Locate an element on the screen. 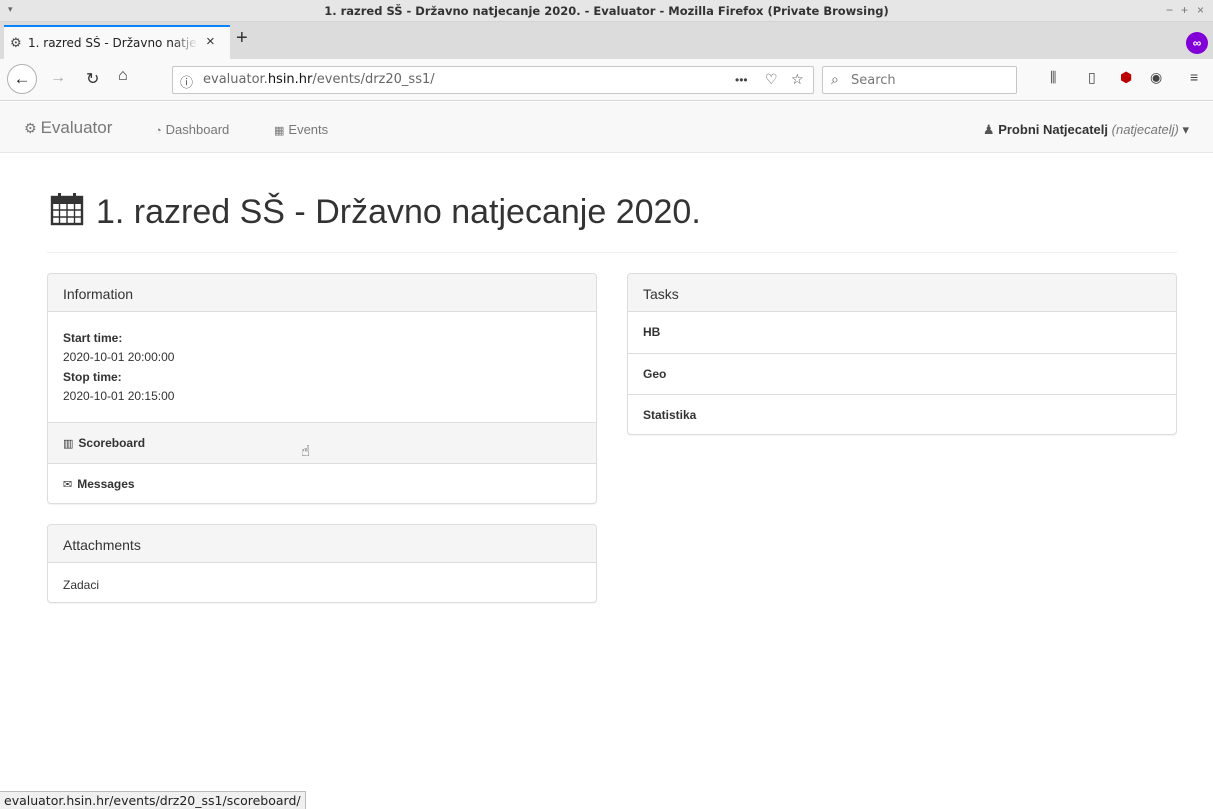 This screenshot has height=809, width=1213. task-item-hb: HB is located at coordinates (902, 332).